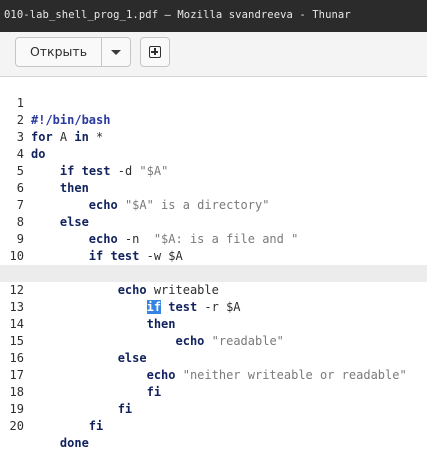  I want to click on code-line: 7 else, so click(213, 204).